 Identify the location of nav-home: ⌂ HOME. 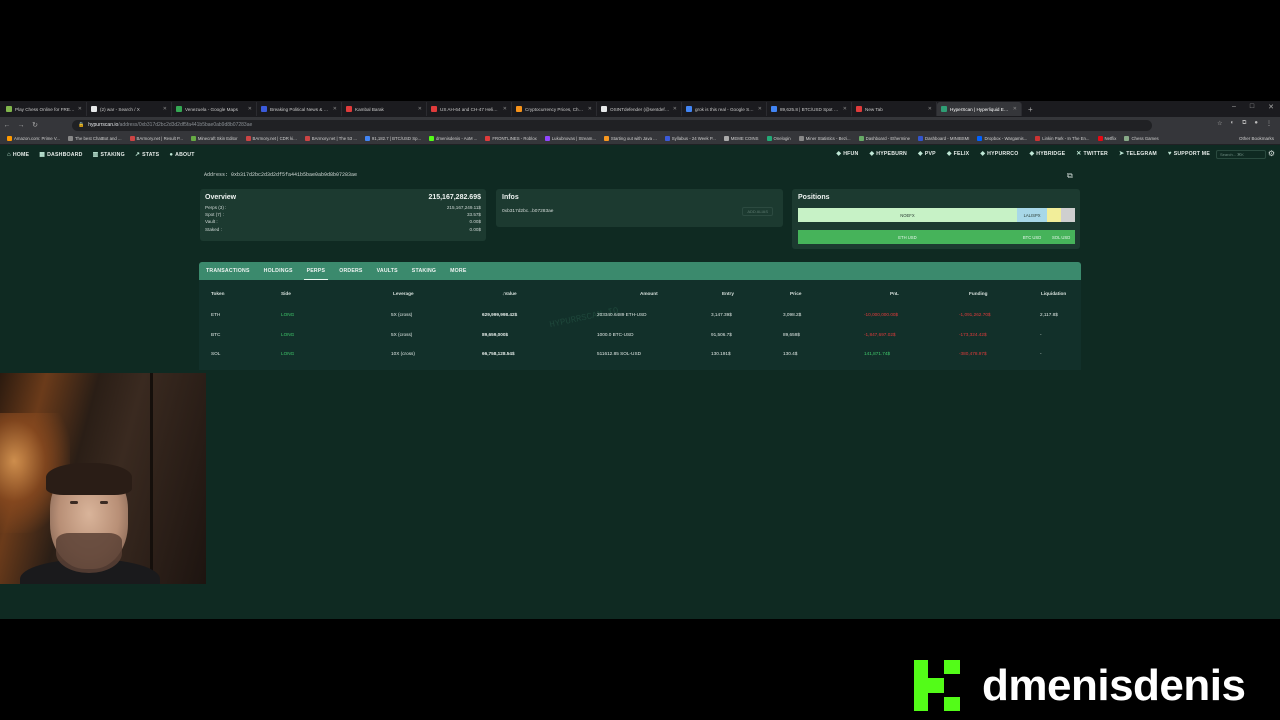
(18, 155).